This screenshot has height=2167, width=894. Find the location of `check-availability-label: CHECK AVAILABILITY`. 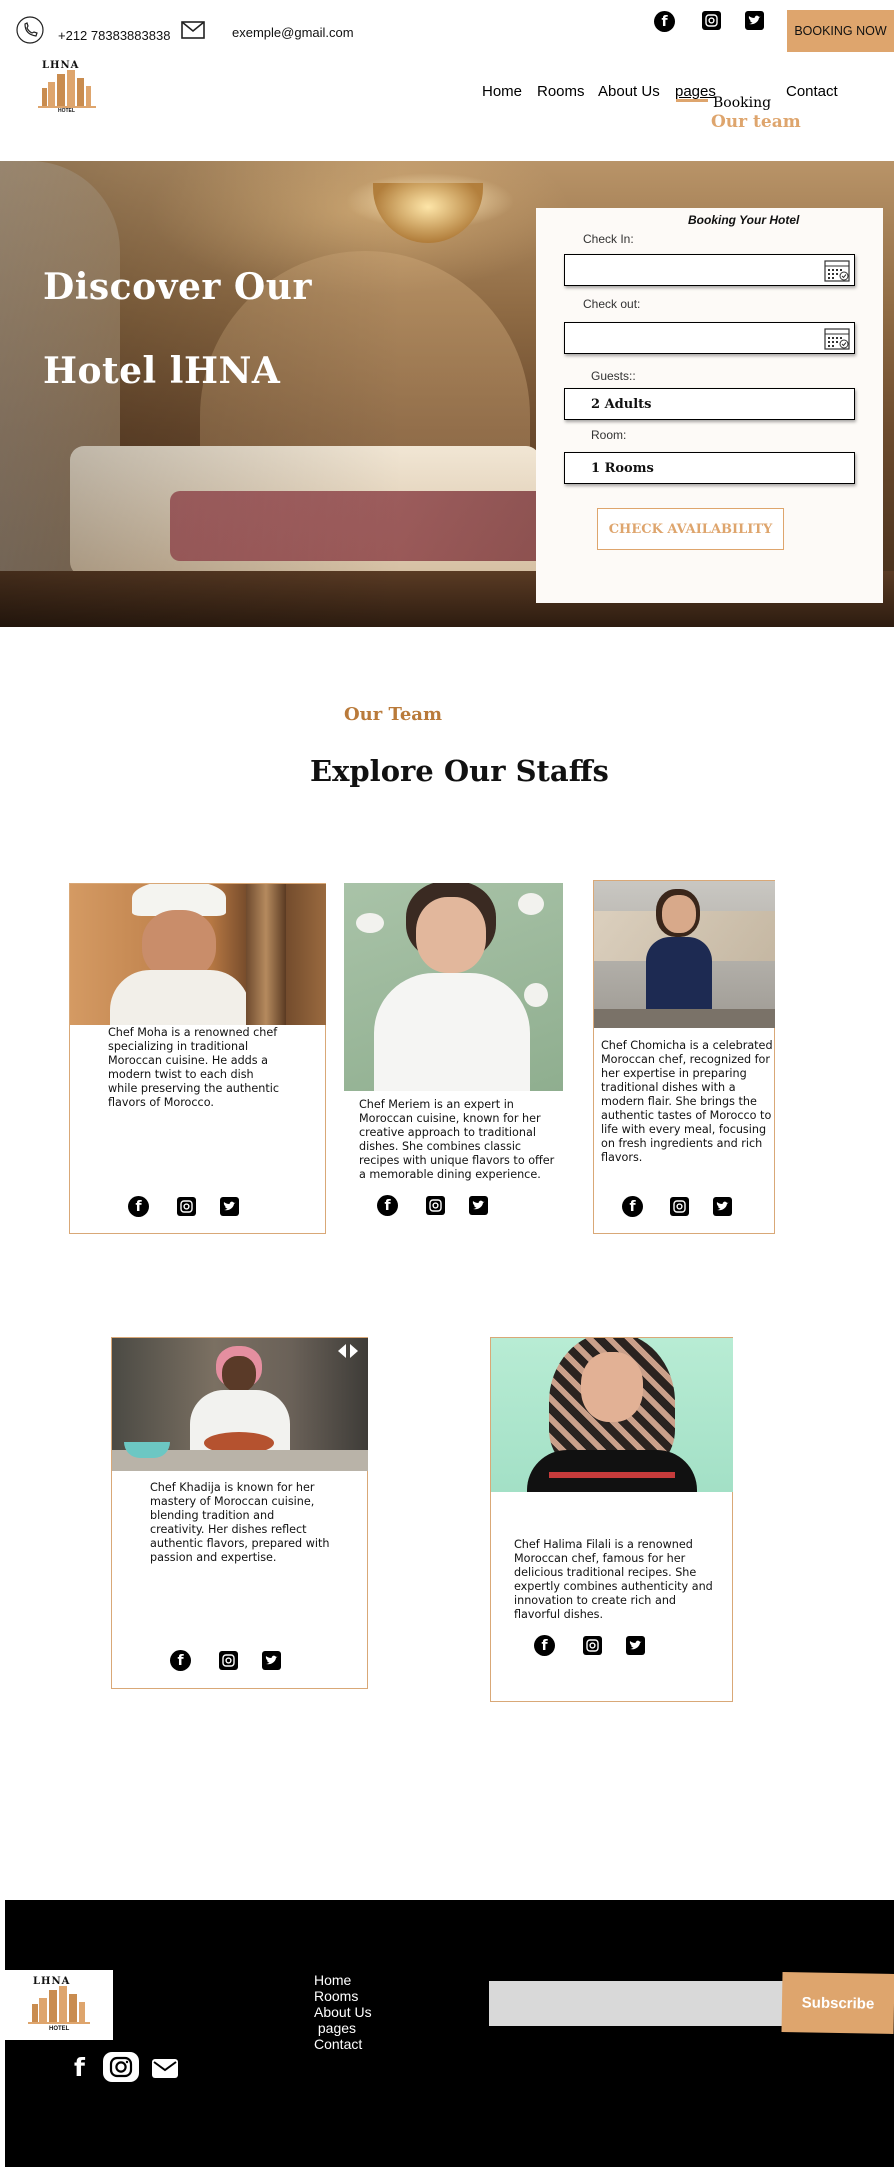

check-availability-label: CHECK AVAILABILITY is located at coordinates (690, 529).